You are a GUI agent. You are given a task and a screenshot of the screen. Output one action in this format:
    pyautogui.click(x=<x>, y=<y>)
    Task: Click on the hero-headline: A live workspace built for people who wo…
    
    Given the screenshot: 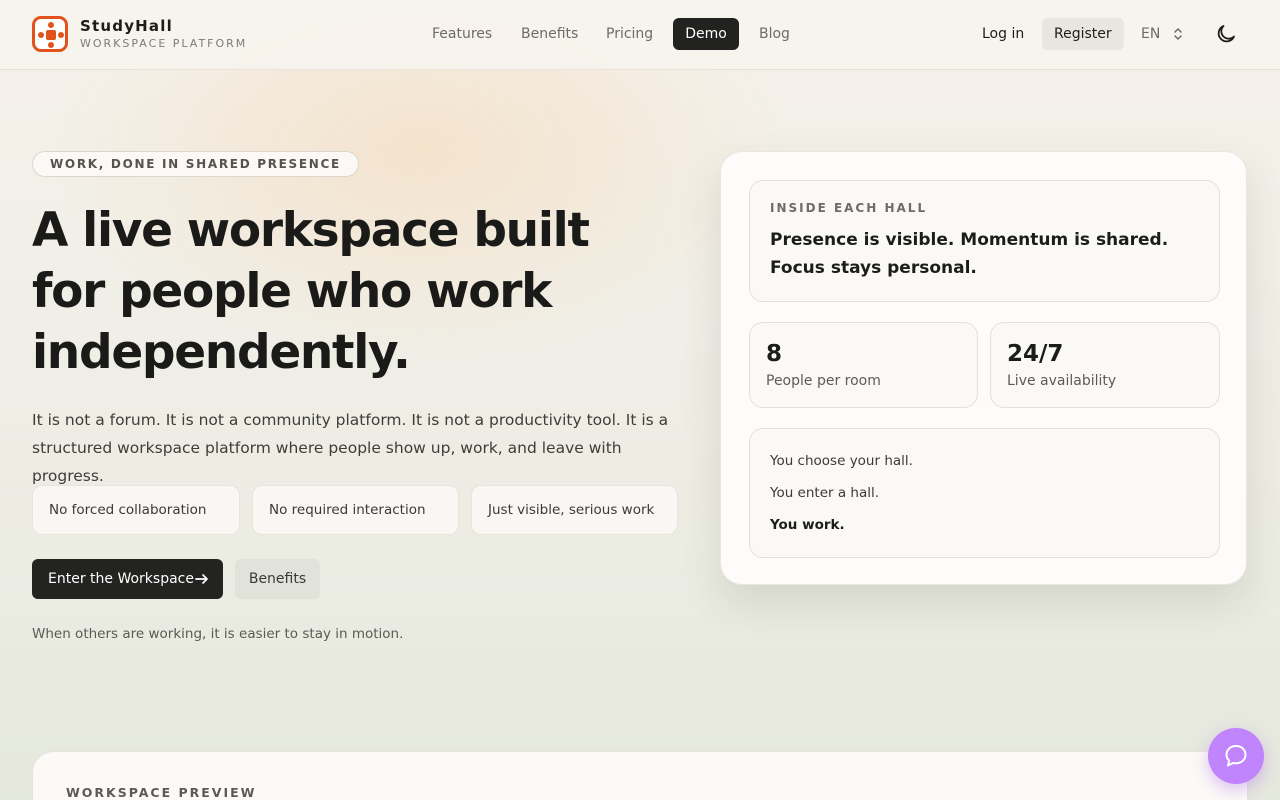 What is the action you would take?
    pyautogui.click(x=311, y=291)
    